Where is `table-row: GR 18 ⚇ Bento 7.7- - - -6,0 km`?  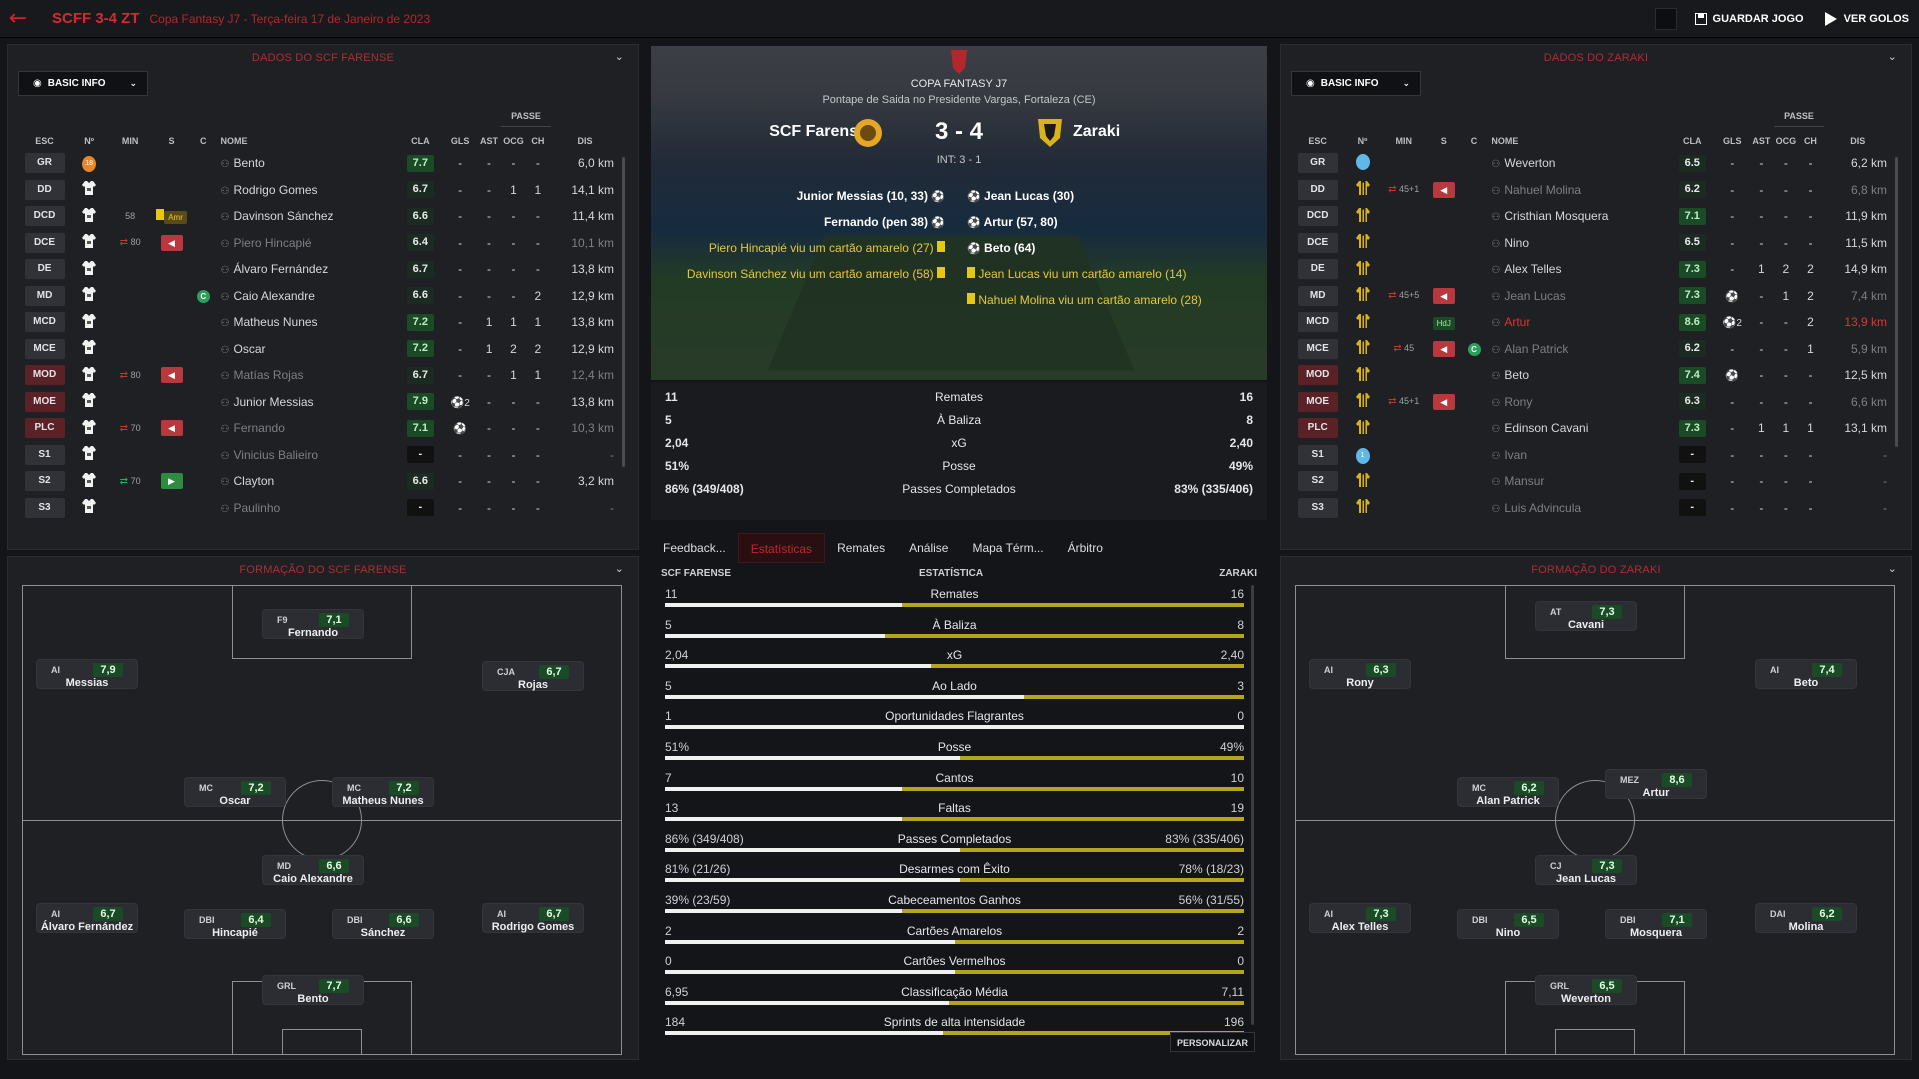 table-row: GR 18 ⚇ Bento 7.7- - - -6,0 km is located at coordinates (319, 163).